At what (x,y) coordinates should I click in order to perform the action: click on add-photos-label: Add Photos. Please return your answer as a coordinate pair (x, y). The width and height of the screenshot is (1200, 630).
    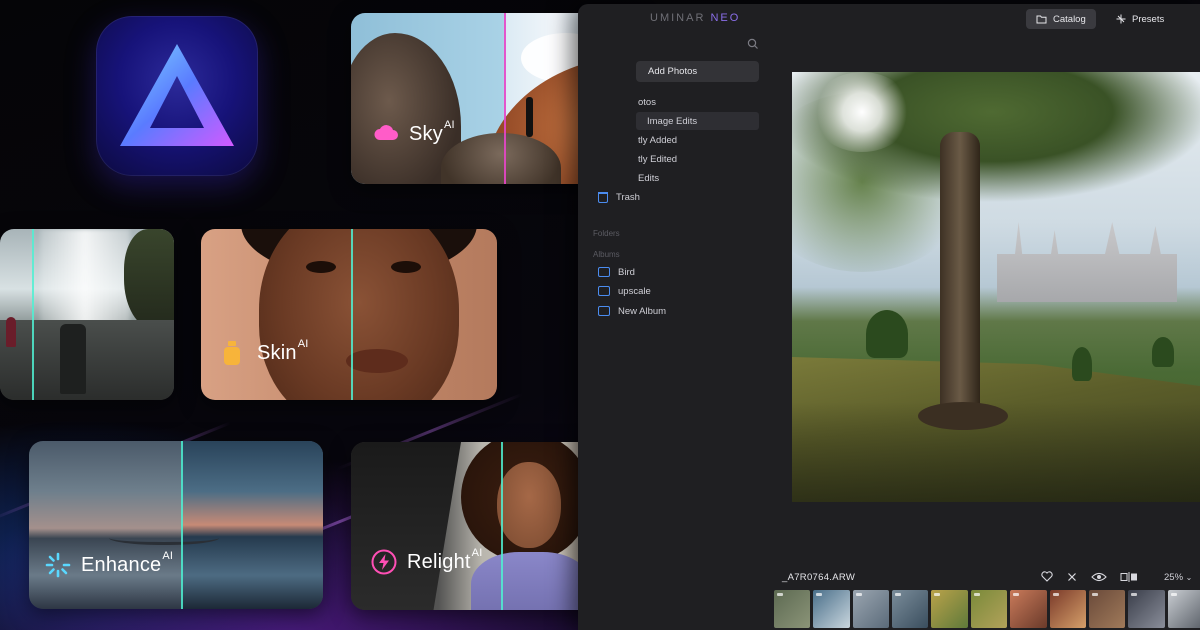
    Looking at the image, I should click on (673, 71).